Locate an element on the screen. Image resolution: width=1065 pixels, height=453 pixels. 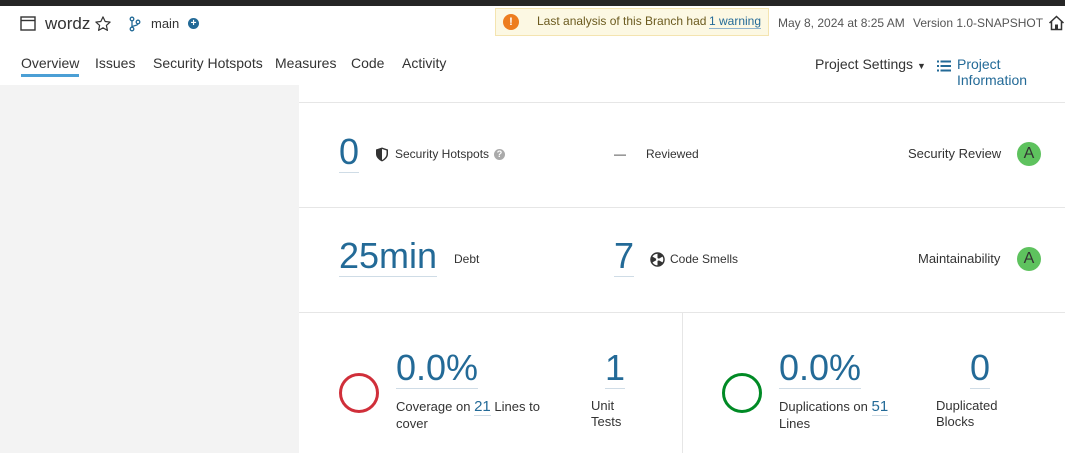
duplications-lines-count: 51 is located at coordinates (880, 407).